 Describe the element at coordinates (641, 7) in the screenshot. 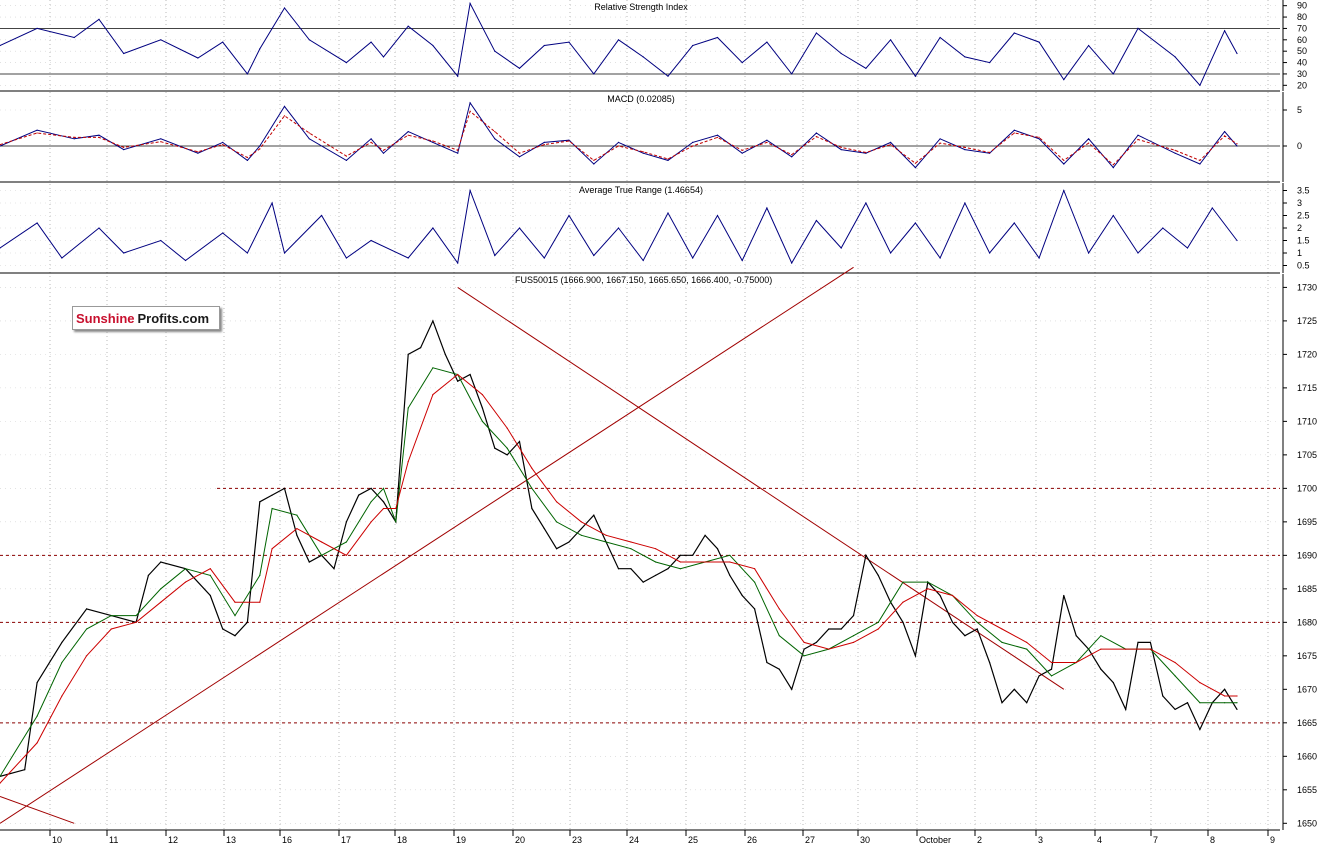

I see `panel-title-0: Relative Strength Index` at that location.